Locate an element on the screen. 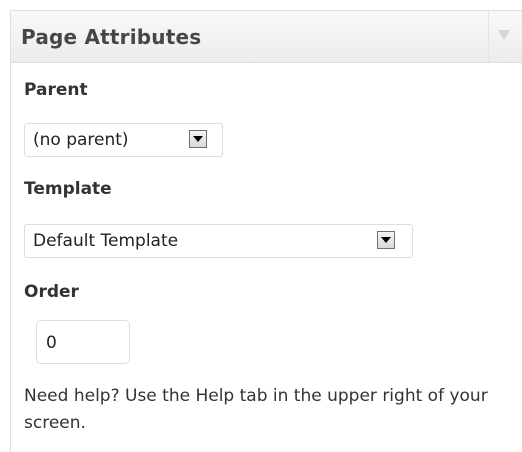  template-select: Default Template is located at coordinates (218, 241).